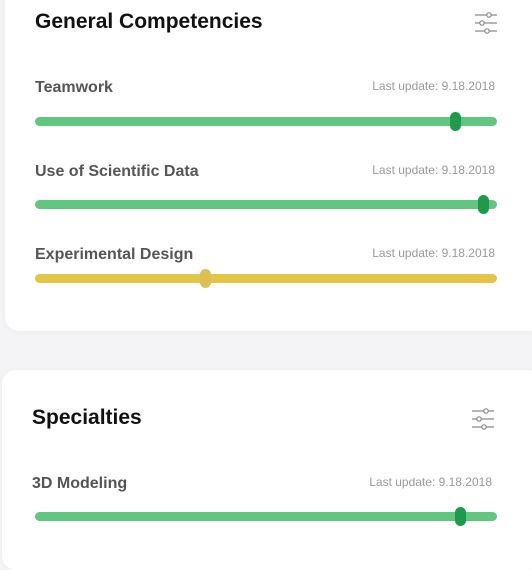 This screenshot has width=532, height=570. Describe the element at coordinates (114, 254) in the screenshot. I see `competency-label: Experimental Design` at that location.